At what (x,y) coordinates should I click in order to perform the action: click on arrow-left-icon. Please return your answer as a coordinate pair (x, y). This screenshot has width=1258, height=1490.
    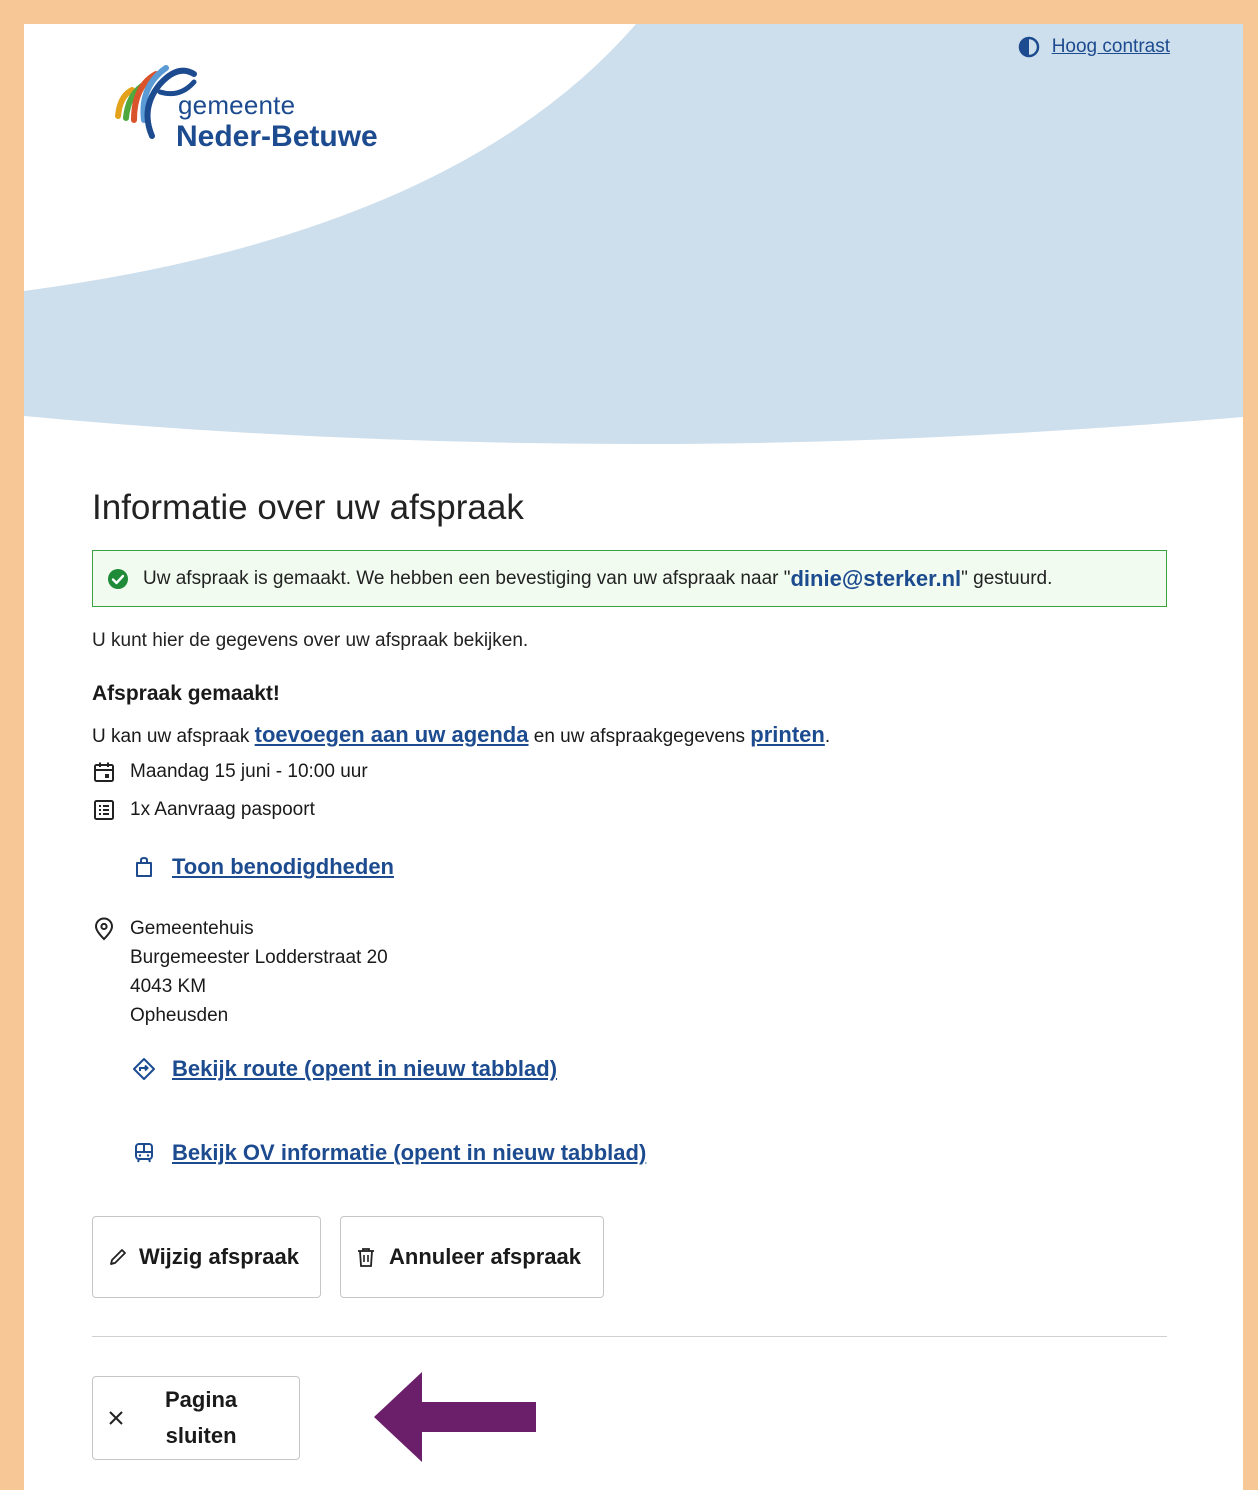
    Looking at the image, I should click on (455, 1417).